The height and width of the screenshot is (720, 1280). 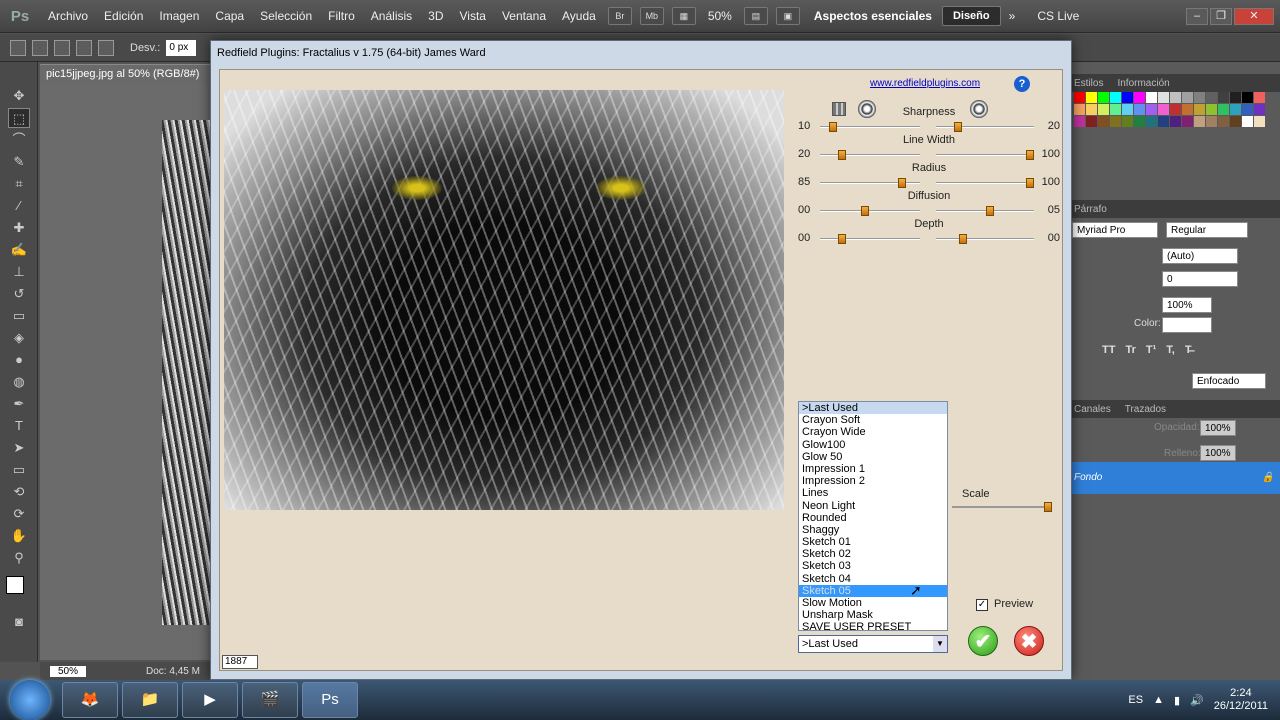 What do you see at coordinates (68, 16) in the screenshot?
I see `menu-archivo: Archivo` at bounding box center [68, 16].